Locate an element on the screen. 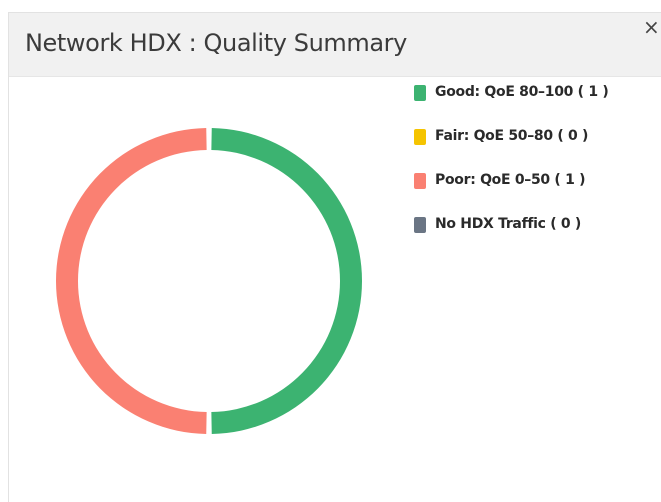 Image resolution: width=661 pixels, height=502 pixels. donut-slice-good is located at coordinates (287, 281).